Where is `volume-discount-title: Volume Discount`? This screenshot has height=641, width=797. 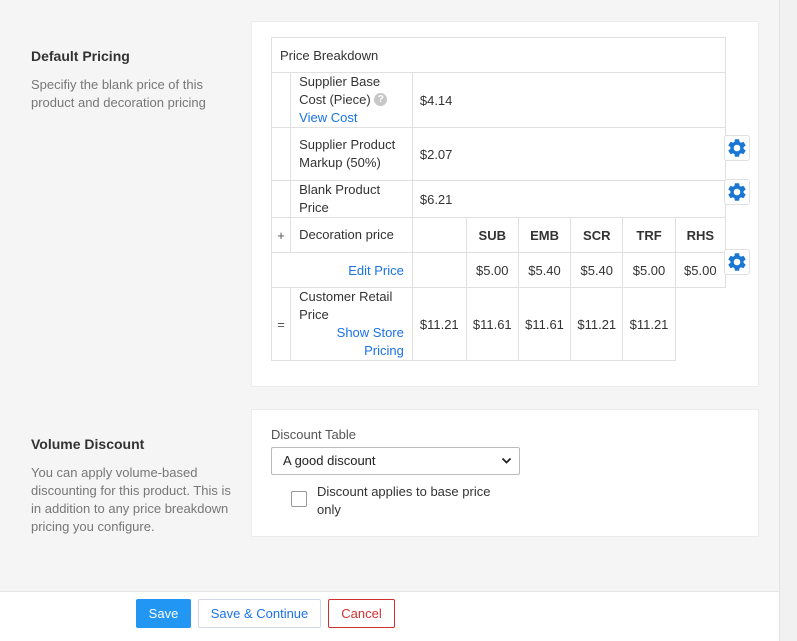 volume-discount-title: Volume Discount is located at coordinates (88, 444).